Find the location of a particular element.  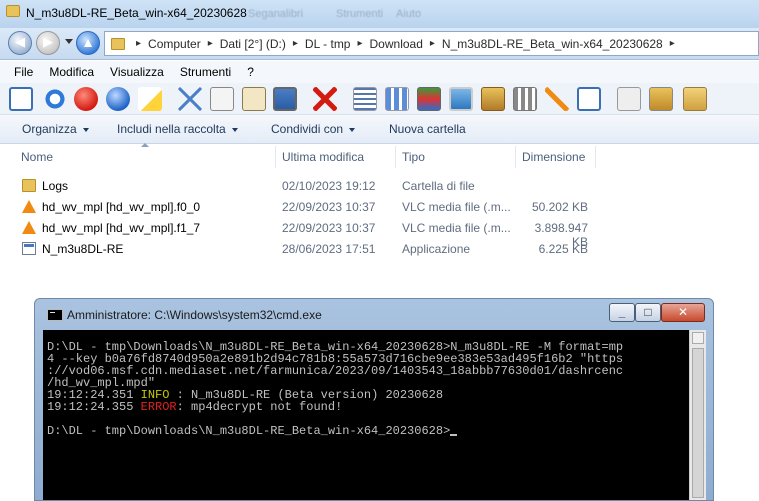

folder-check-icon is located at coordinates (695, 99).